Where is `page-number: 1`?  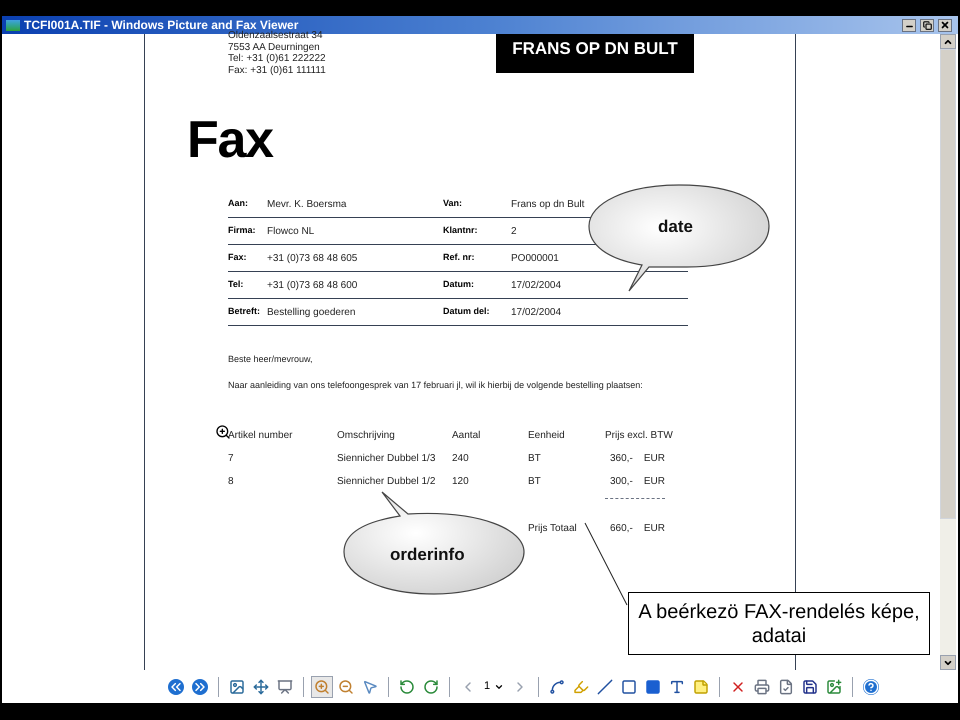 page-number: 1 is located at coordinates (487, 686).